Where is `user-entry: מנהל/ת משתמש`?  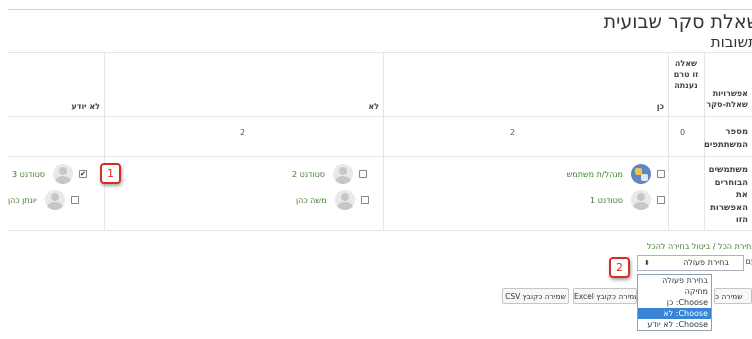 user-entry: מנהל/ת משתמש is located at coordinates (616, 174).